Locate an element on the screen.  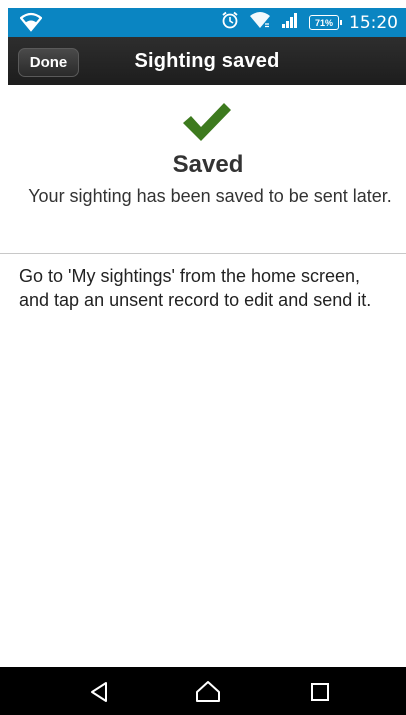
alarm-icon is located at coordinates (230, 22).